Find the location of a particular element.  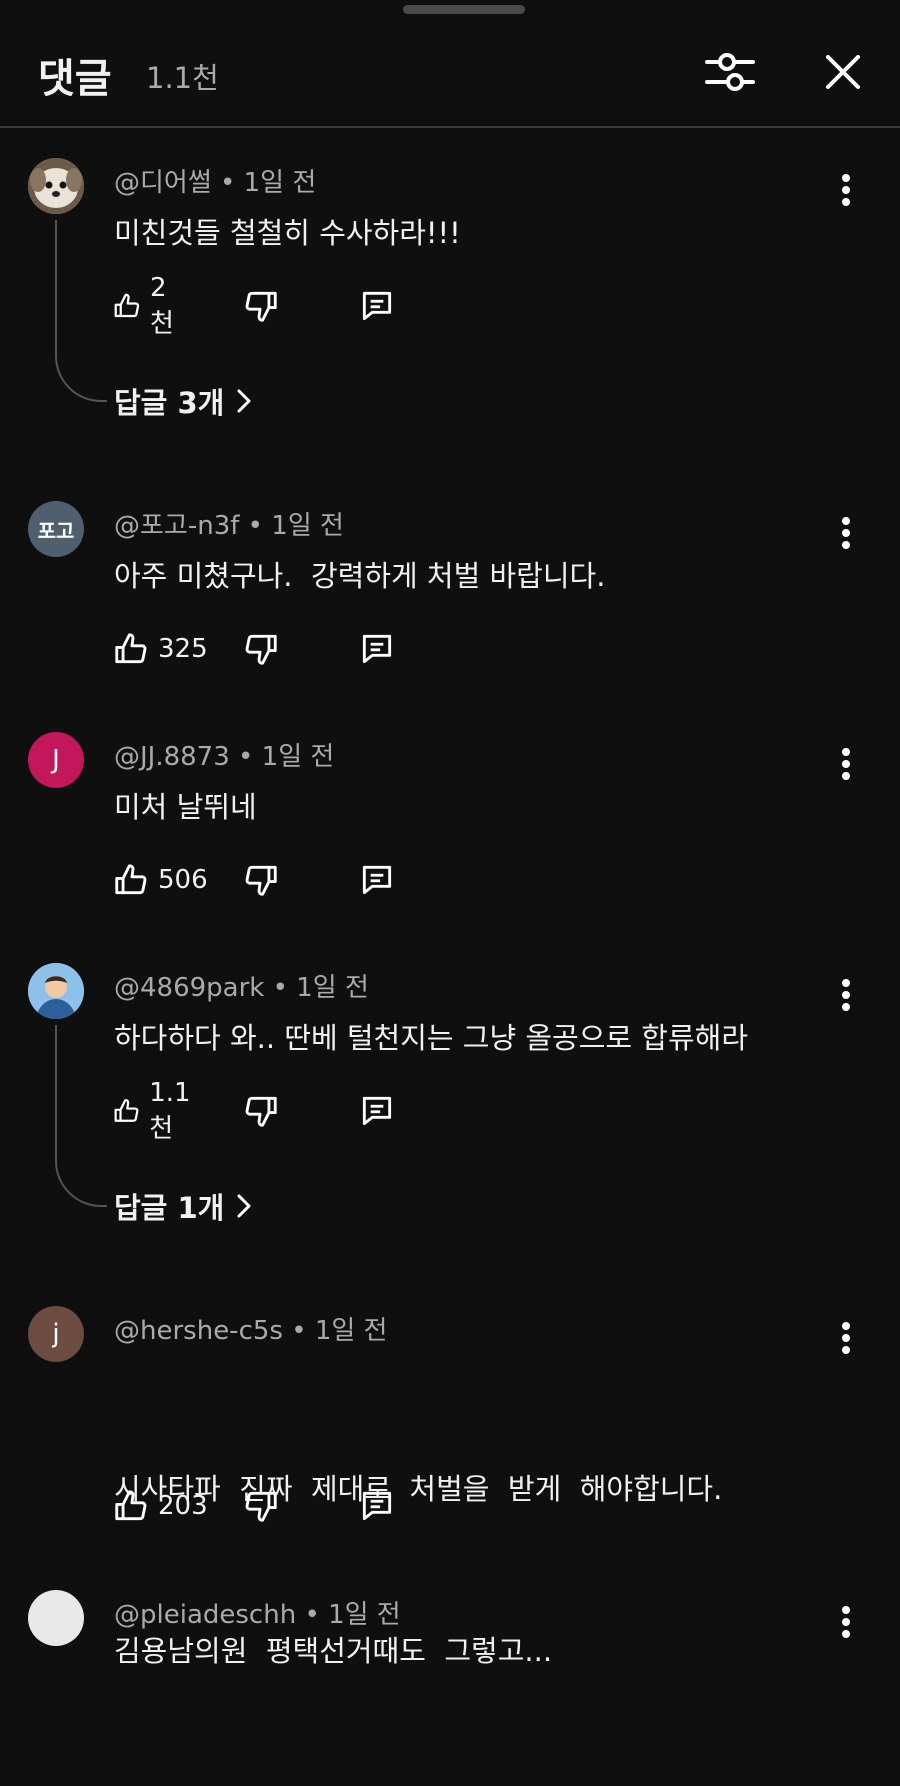

dog-avatar-image is located at coordinates (56, 186).